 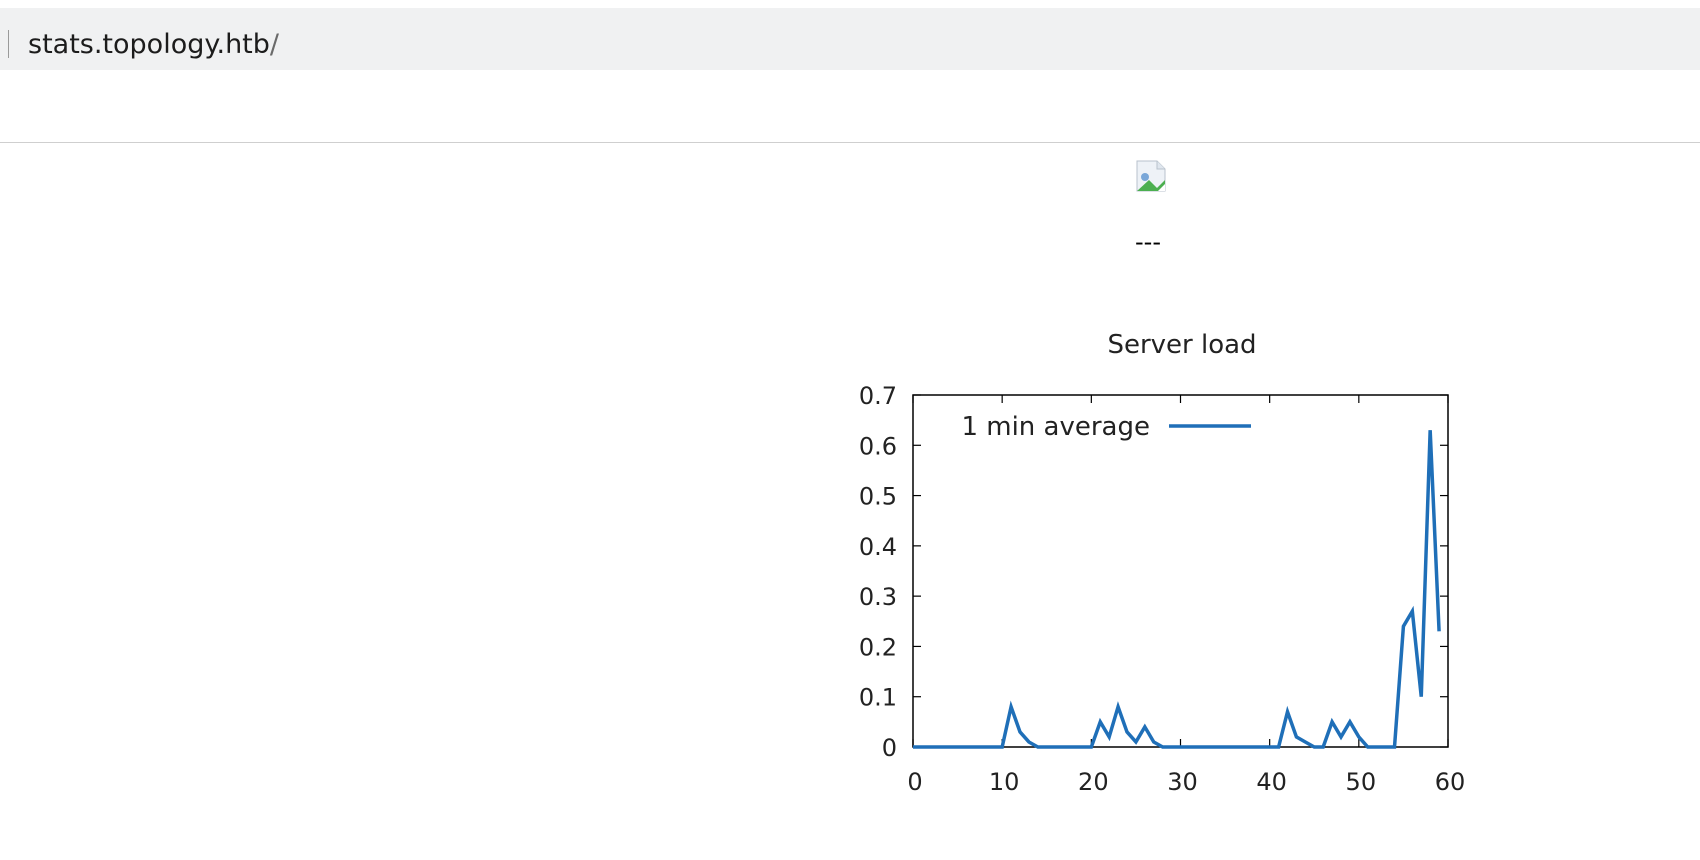 What do you see at coordinates (878, 597) in the screenshot?
I see `y-tick-label: 0.3` at bounding box center [878, 597].